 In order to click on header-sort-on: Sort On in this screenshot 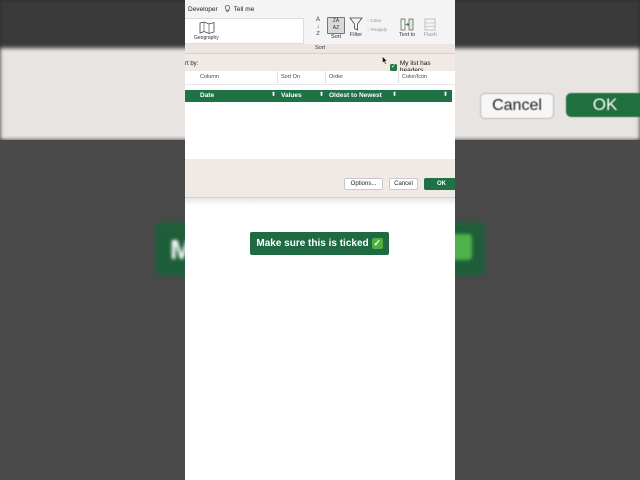, I will do `click(290, 77)`.